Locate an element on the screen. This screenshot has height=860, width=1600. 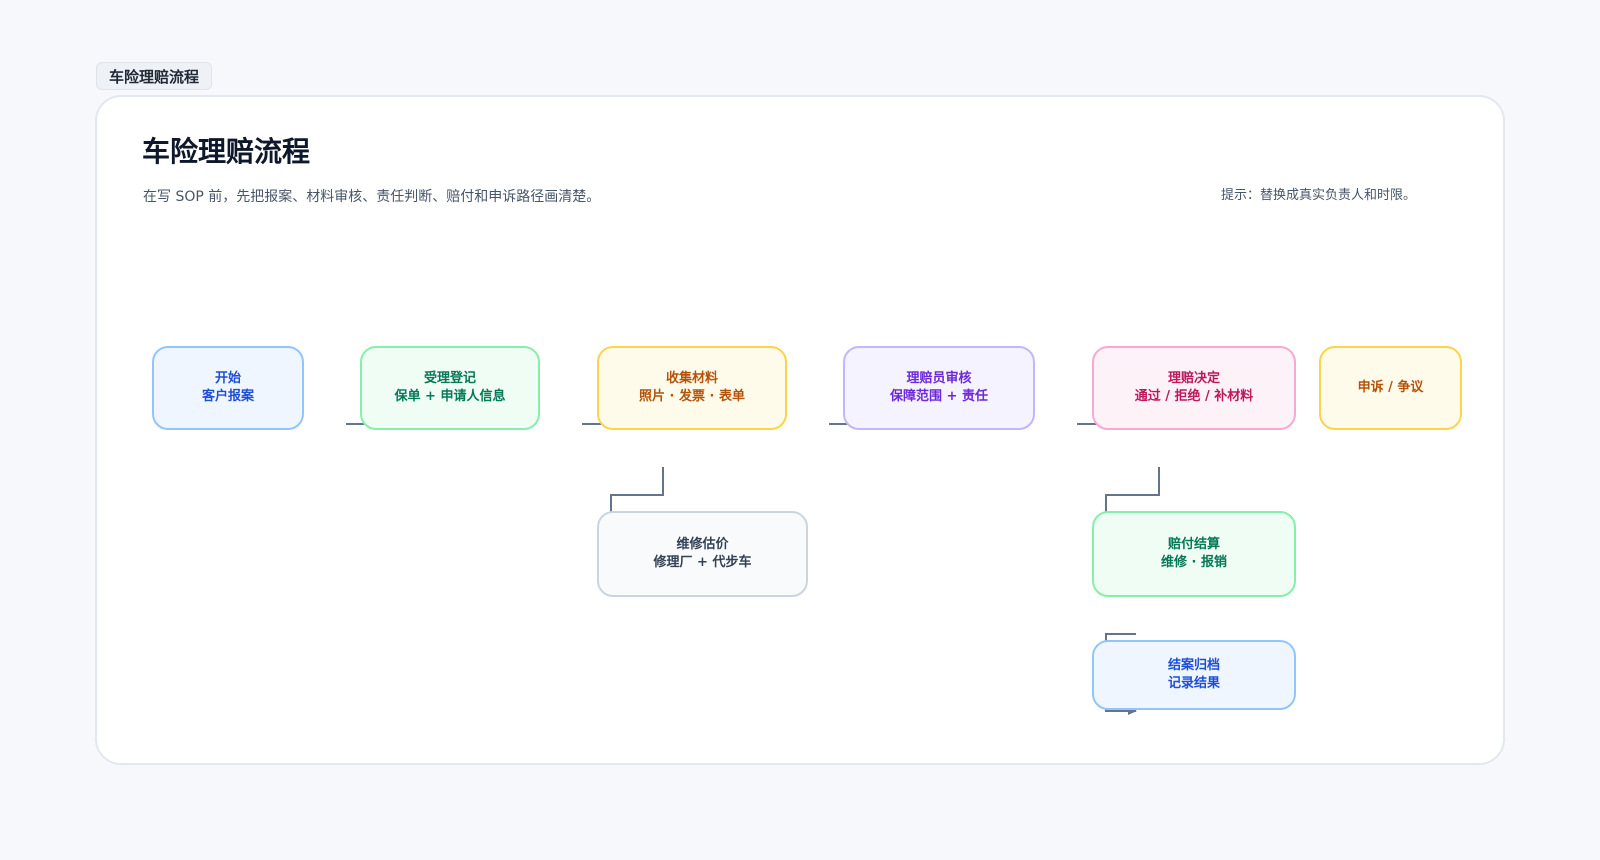
node-title: 结案归档 is located at coordinates (1193, 665).